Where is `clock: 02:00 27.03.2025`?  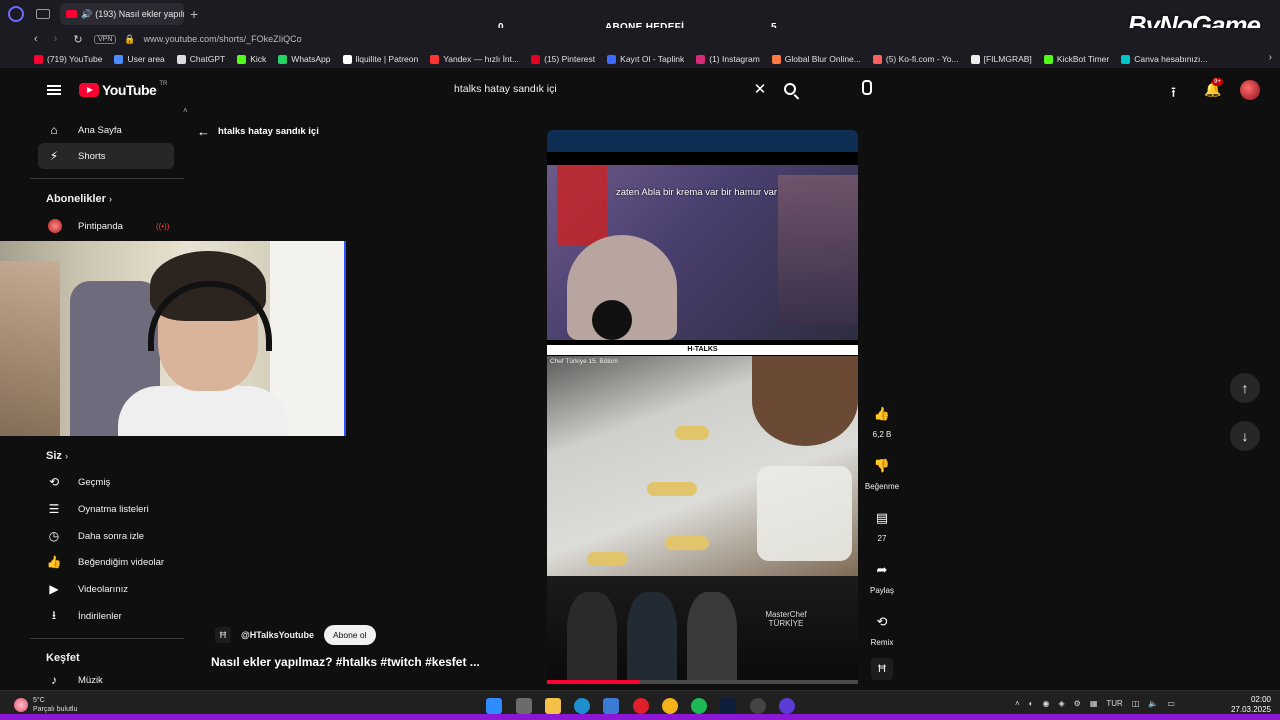 clock: 02:00 27.03.2025 is located at coordinates (1243, 705).